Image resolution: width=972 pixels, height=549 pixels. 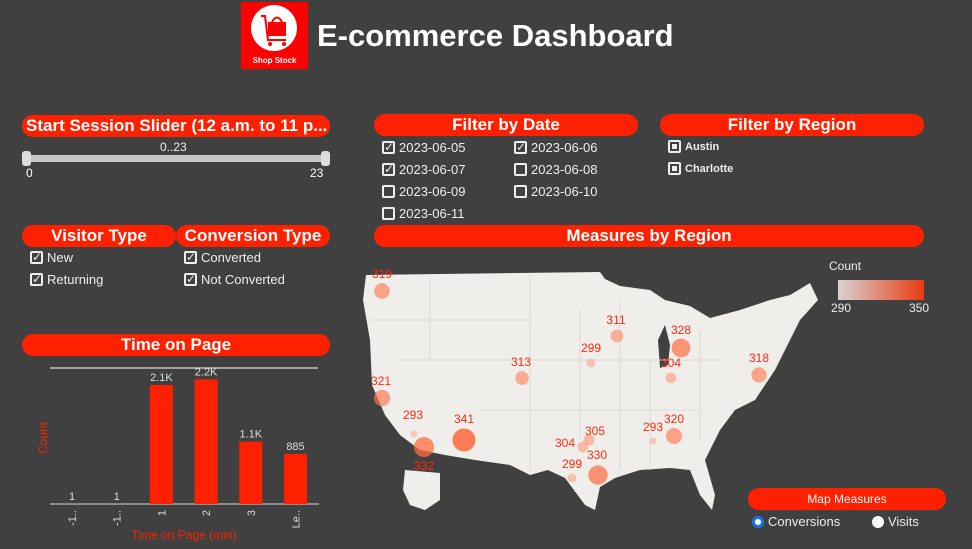 What do you see at coordinates (841, 308) in the screenshot?
I see `legend-min: 290` at bounding box center [841, 308].